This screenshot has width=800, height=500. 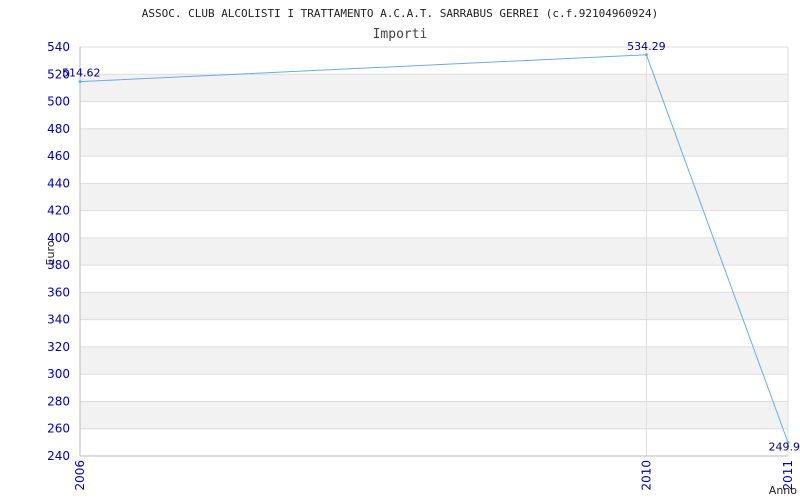 What do you see at coordinates (58, 292) in the screenshot?
I see `y-tick-label: 360` at bounding box center [58, 292].